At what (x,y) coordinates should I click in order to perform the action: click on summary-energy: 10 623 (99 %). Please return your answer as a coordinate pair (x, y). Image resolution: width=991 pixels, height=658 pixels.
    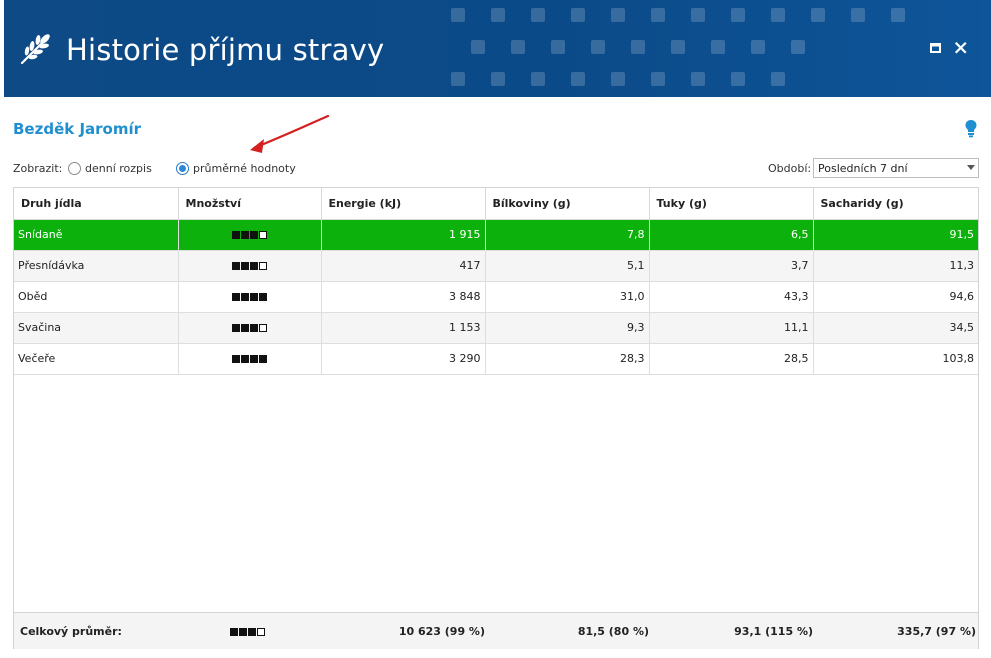
    Looking at the image, I should click on (441, 631).